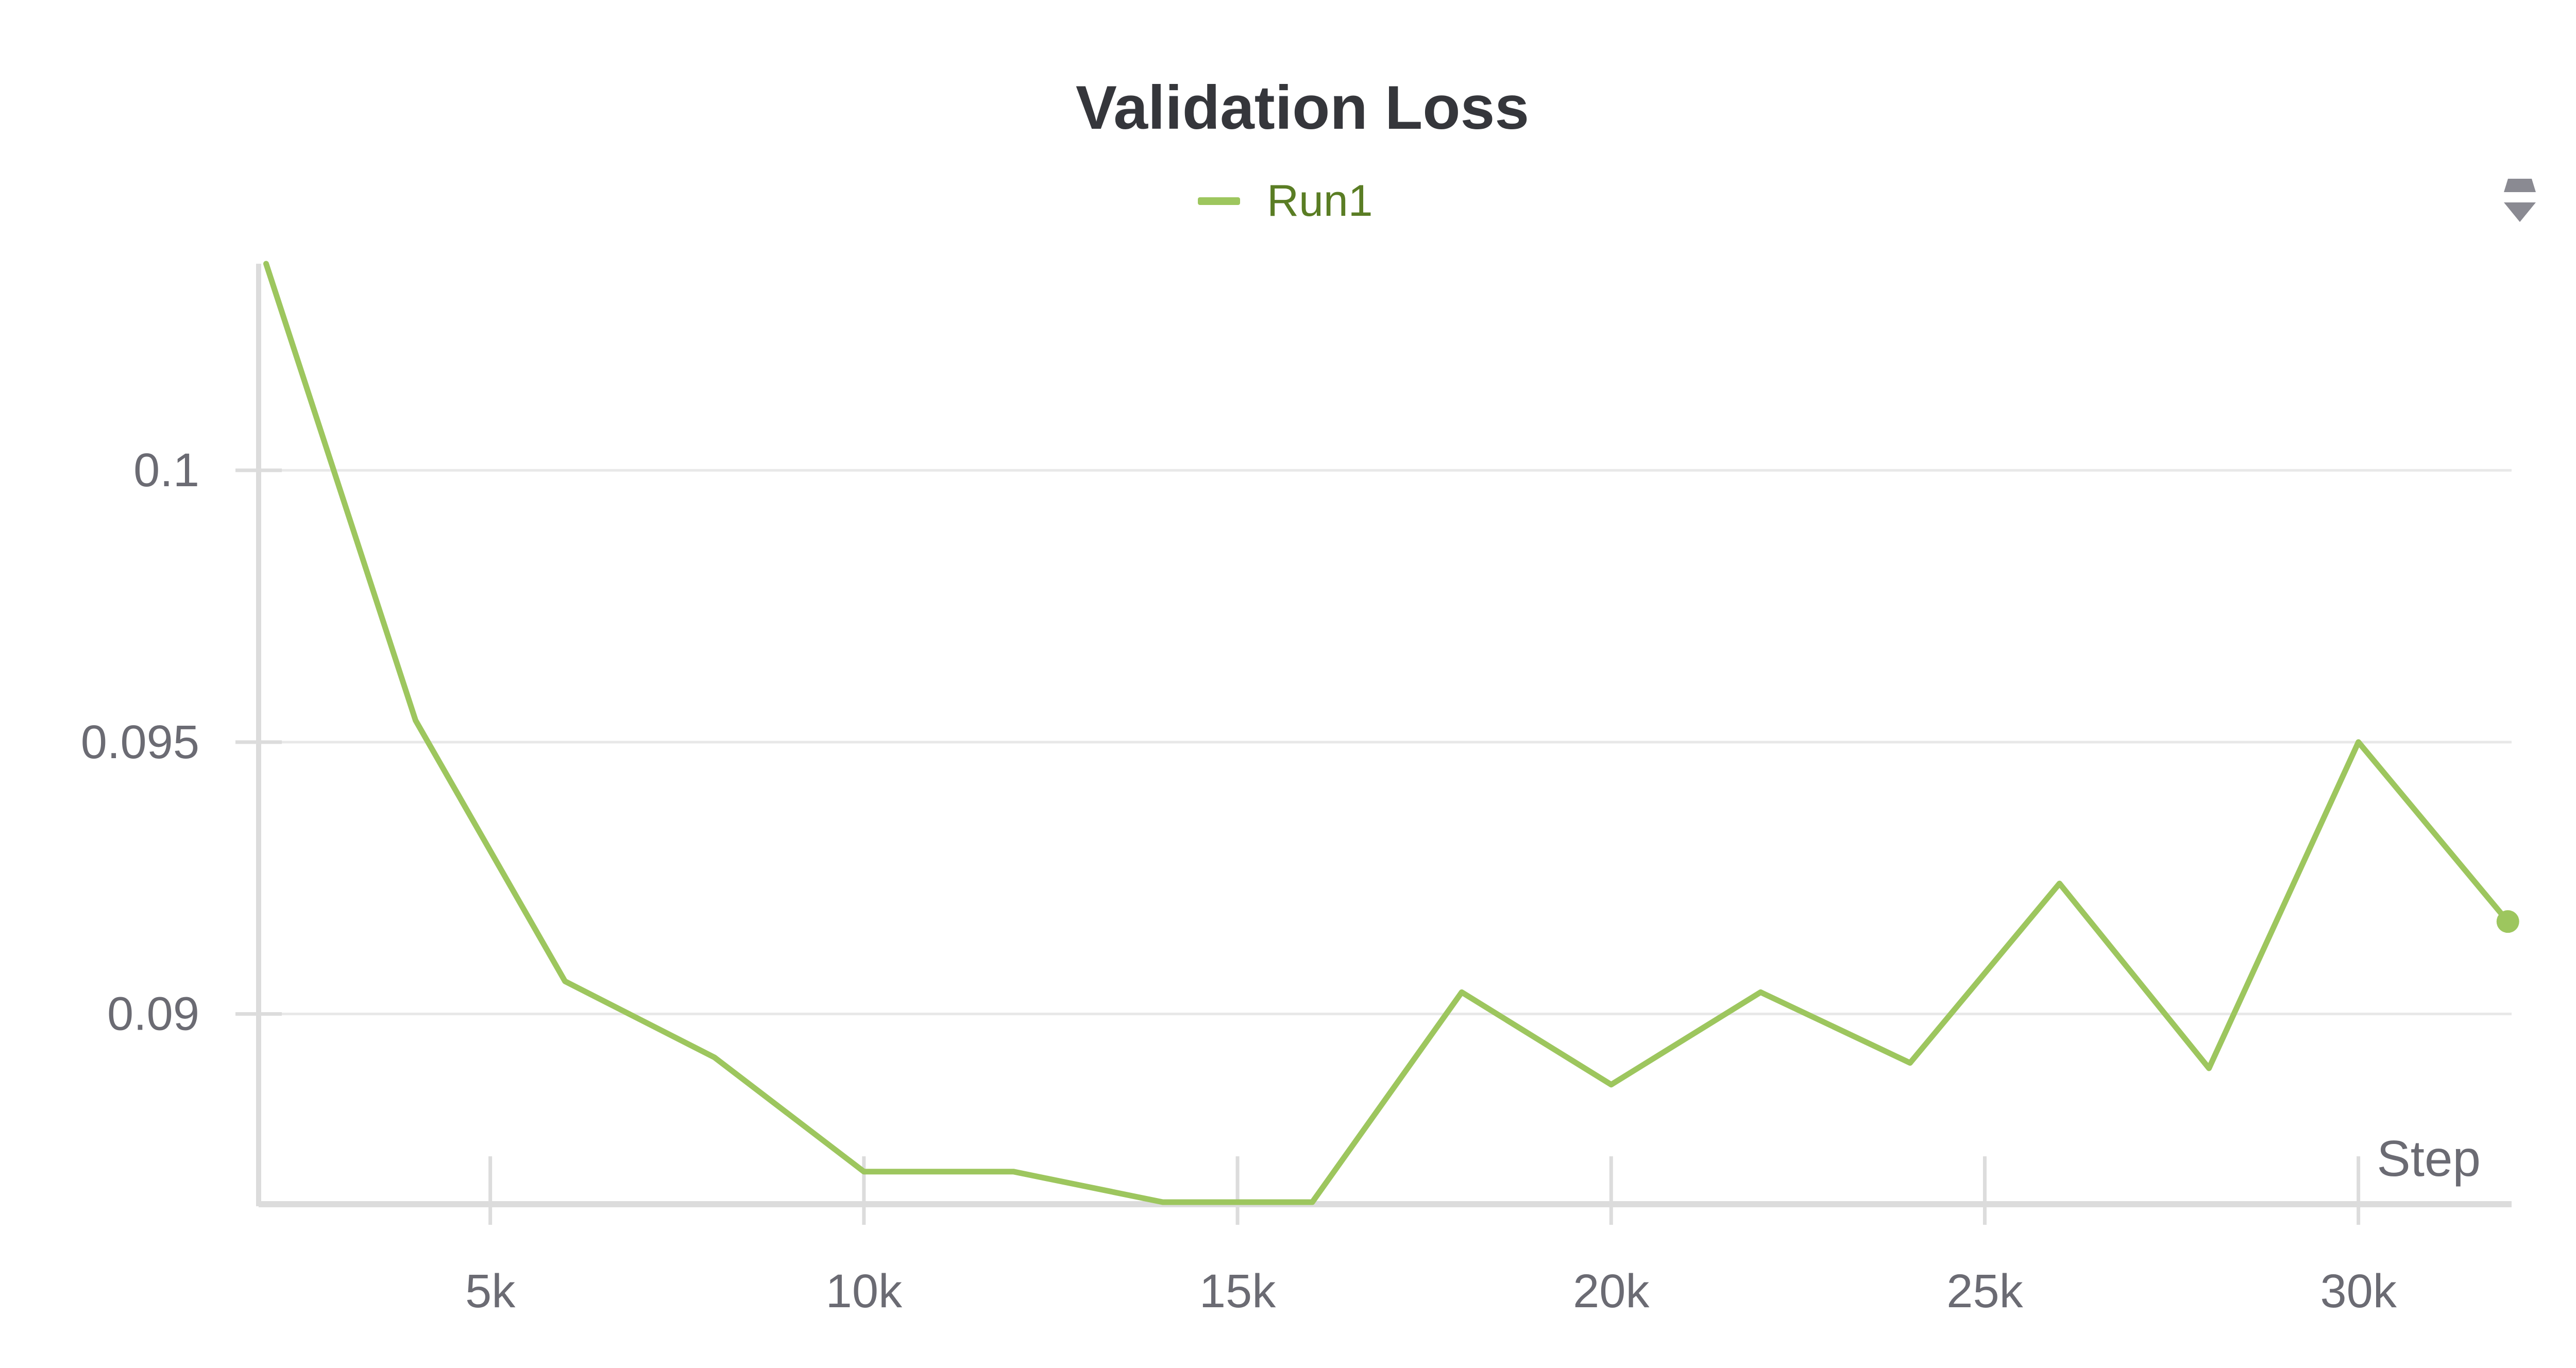 The image size is (2576, 1368). I want to click on x-tick-label: 30k, so click(2358, 1291).